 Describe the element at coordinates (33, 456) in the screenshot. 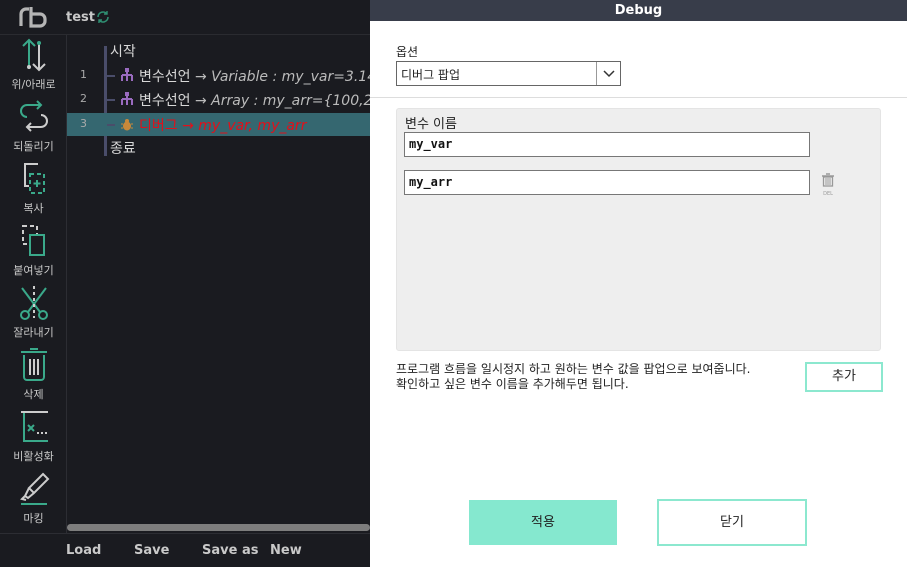

I see `tool-label: 비활성화` at that location.